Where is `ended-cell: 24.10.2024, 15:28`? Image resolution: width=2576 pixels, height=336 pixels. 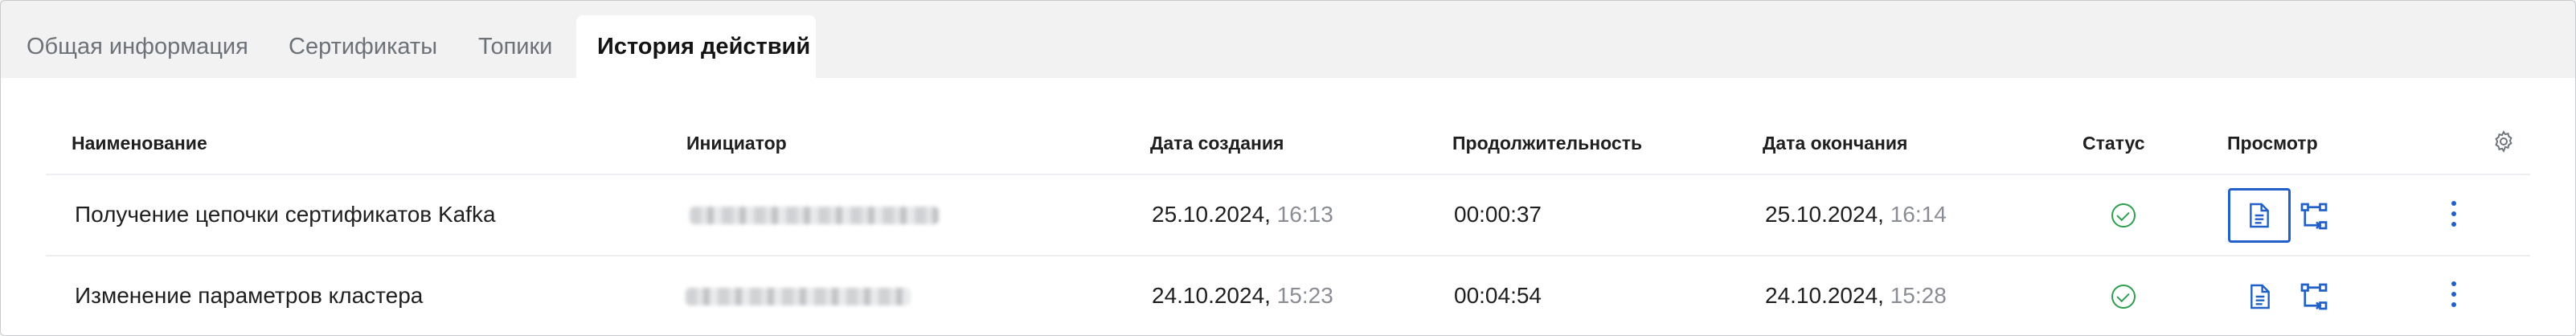 ended-cell: 24.10.2024, 15:28 is located at coordinates (1856, 296).